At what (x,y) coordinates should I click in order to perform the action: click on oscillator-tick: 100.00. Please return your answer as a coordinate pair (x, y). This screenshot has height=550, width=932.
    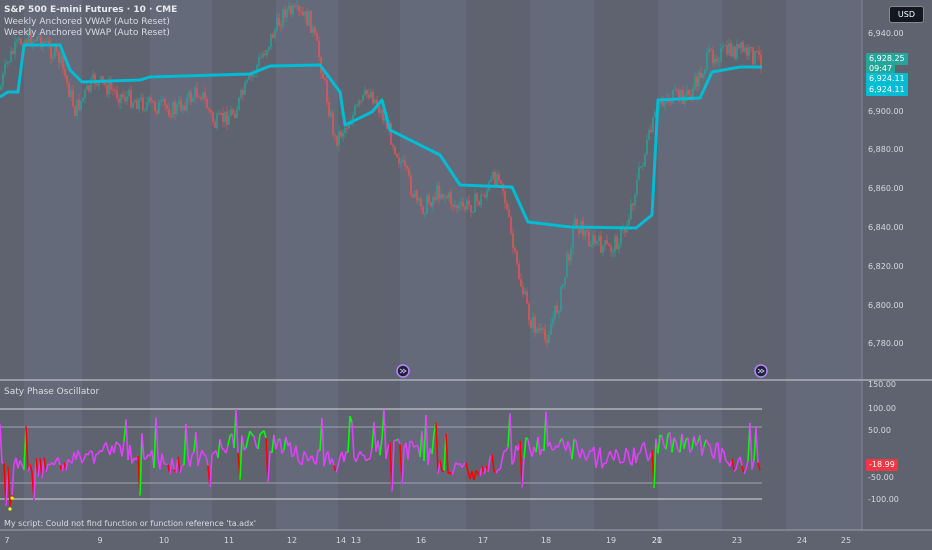
    Looking at the image, I should click on (882, 408).